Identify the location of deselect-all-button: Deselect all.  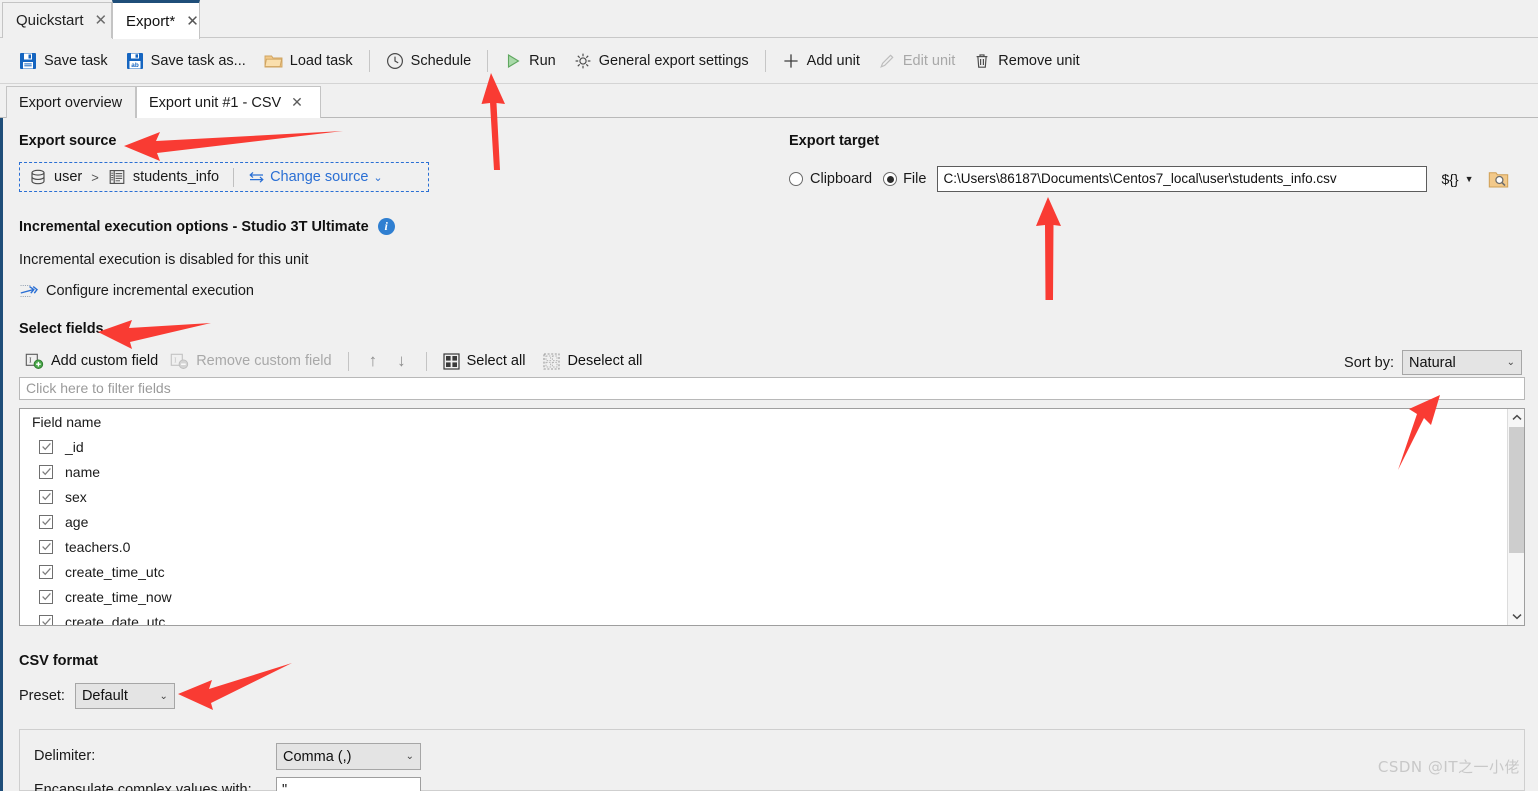
(592, 361).